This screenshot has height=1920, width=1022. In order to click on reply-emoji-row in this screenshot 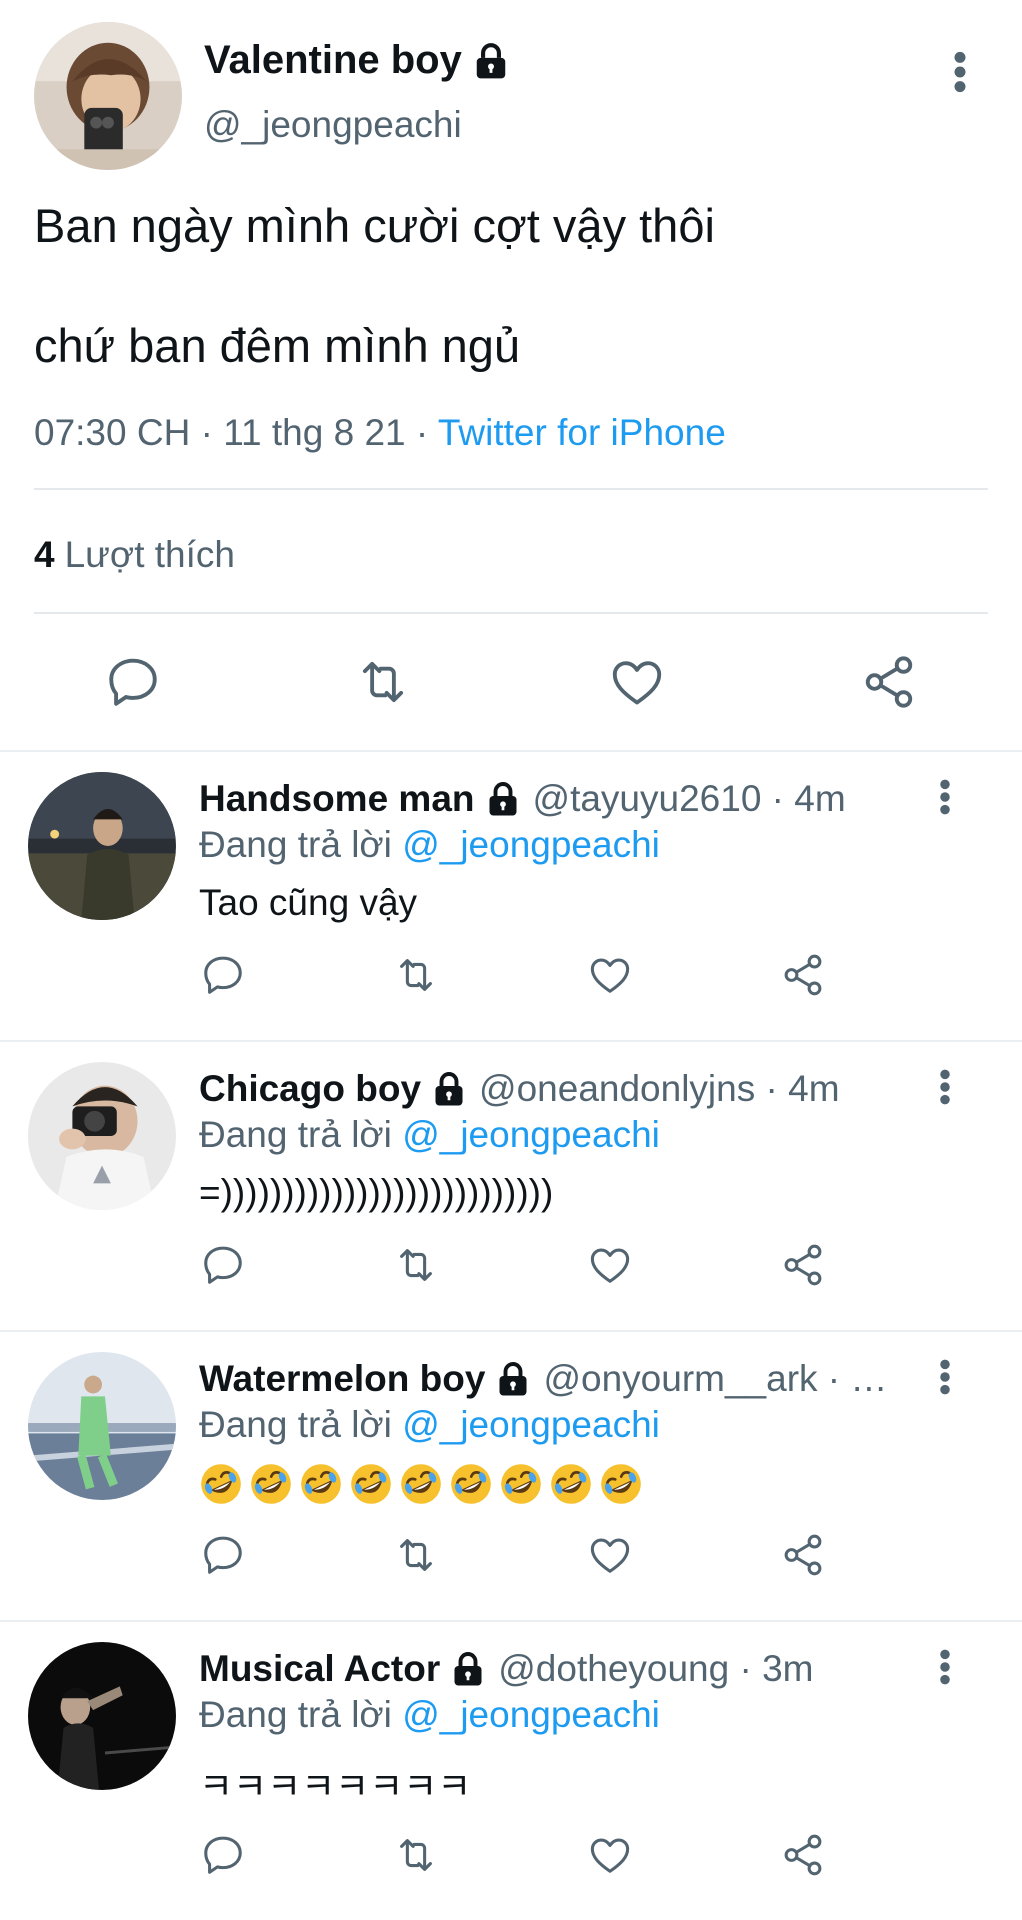, I will do `click(421, 1484)`.